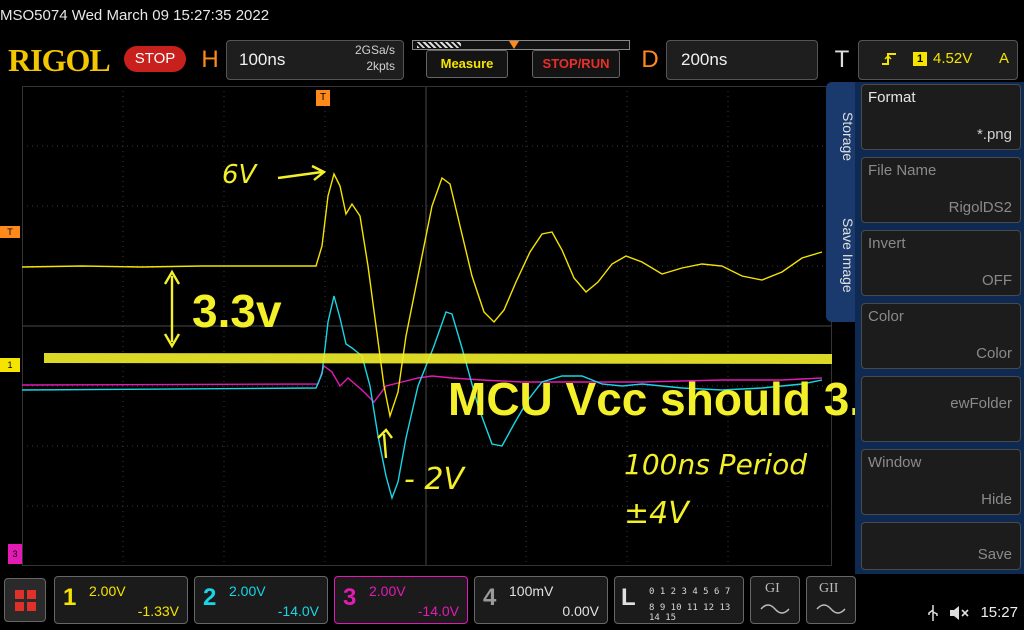 The image size is (1024, 630). I want to click on menu-color-value: Color, so click(994, 353).